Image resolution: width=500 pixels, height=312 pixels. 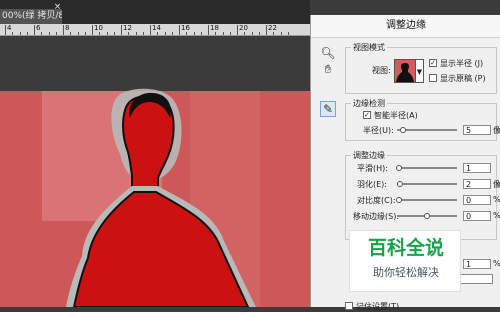 I want to click on show-original-checkbox, so click(x=433, y=78).